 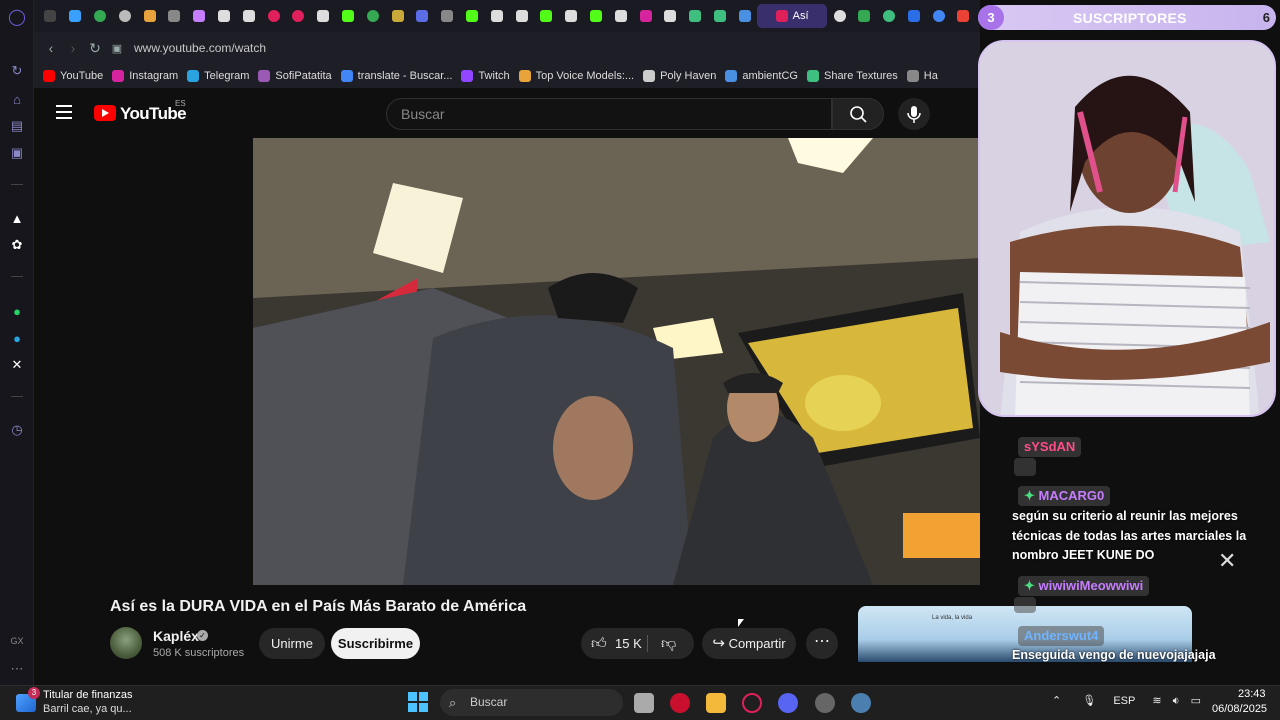 I want to click on reload-icon: ↻, so click(x=95, y=48).